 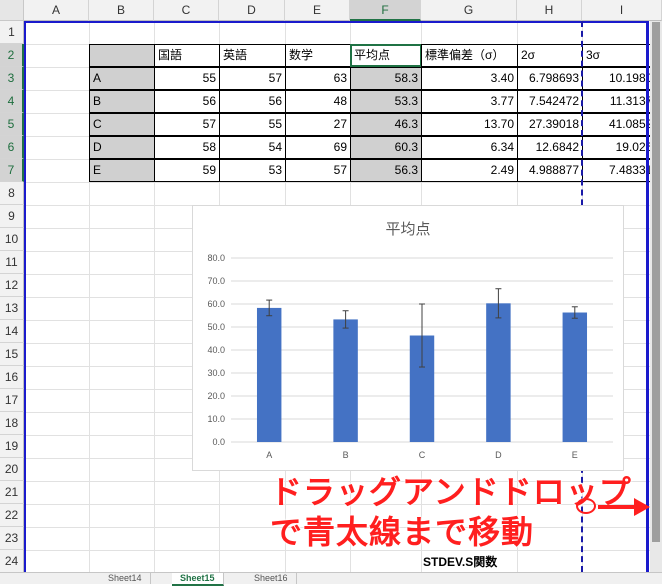 I want to click on column-header-b: B, so click(x=121, y=10).